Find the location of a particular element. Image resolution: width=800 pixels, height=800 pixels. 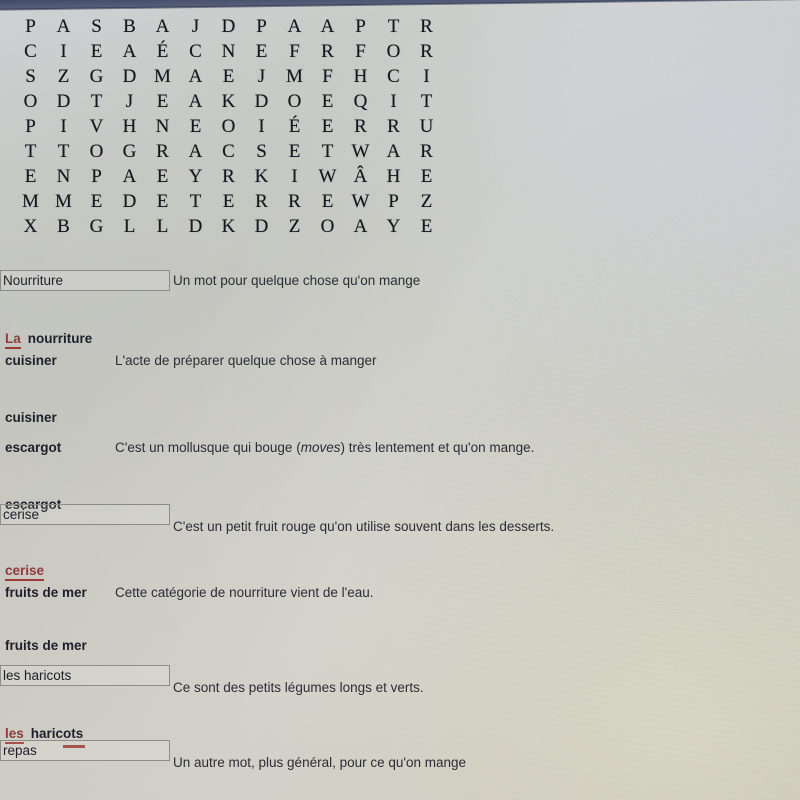

answer-text-cuisiner: cuisiner is located at coordinates (56, 360).